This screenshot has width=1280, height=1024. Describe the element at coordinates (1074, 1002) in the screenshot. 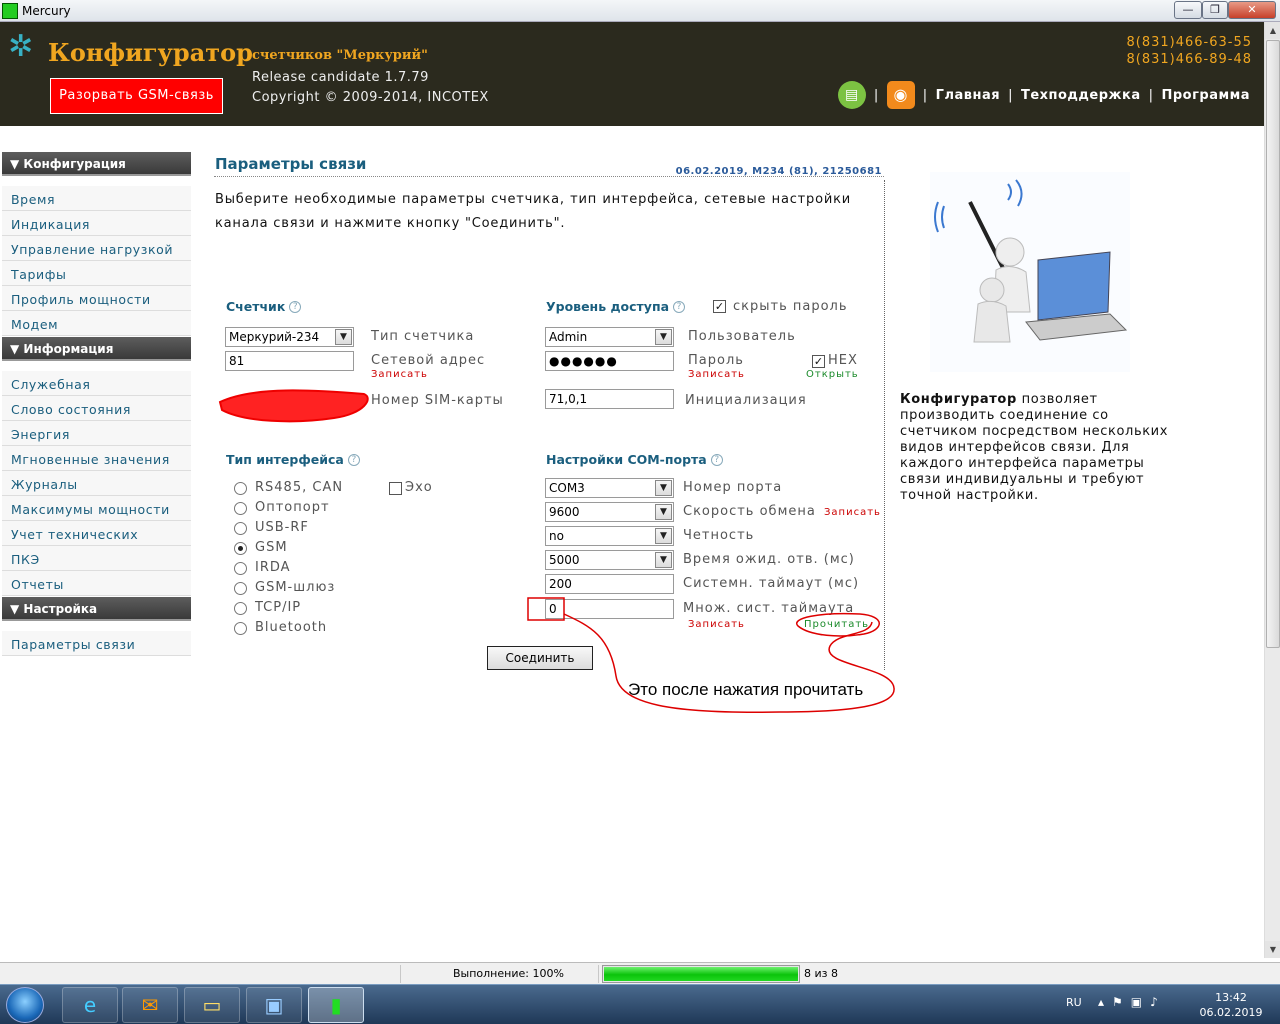

I see `tray-language: RU` at that location.